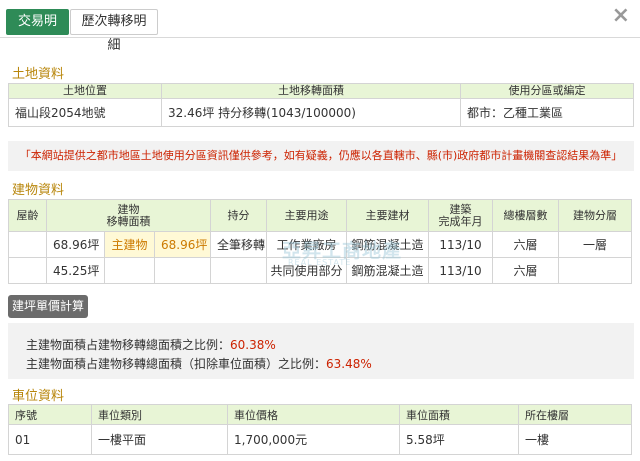 The image size is (640, 461). What do you see at coordinates (114, 31) in the screenshot?
I see `tab-transfer-history: 歷次轉移明細` at bounding box center [114, 31].